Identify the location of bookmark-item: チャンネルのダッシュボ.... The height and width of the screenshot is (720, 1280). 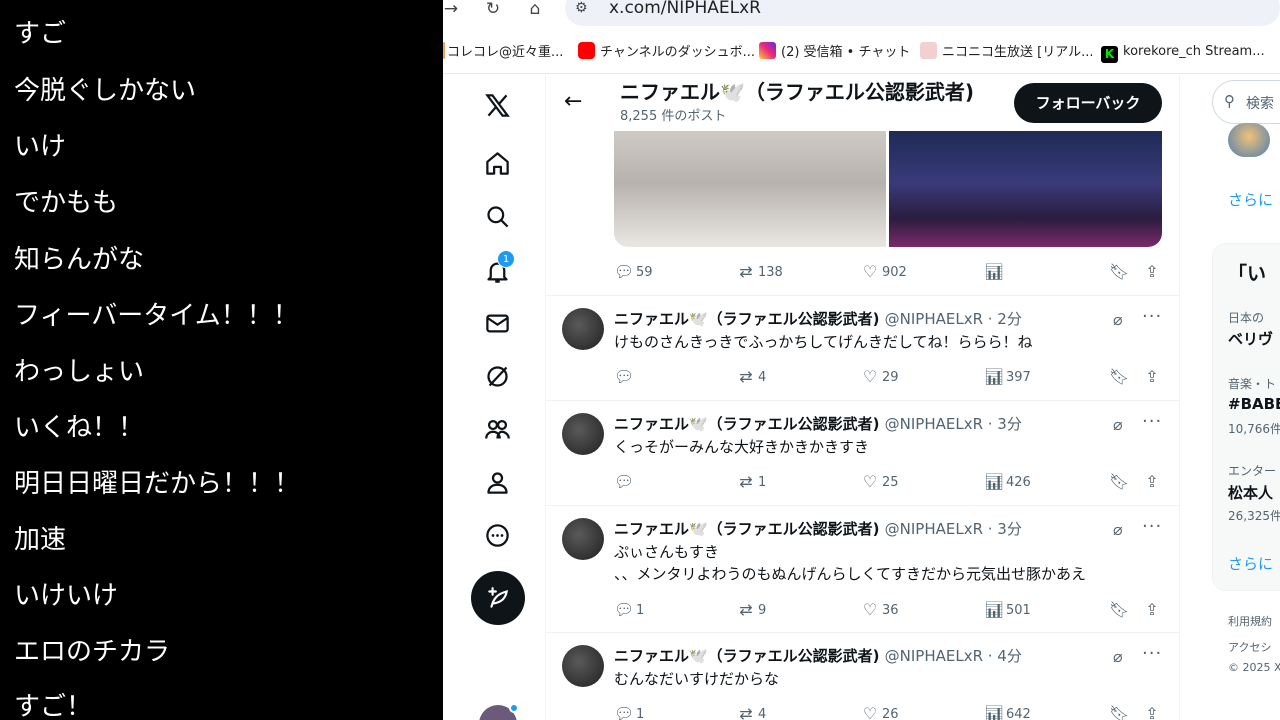
(666, 52).